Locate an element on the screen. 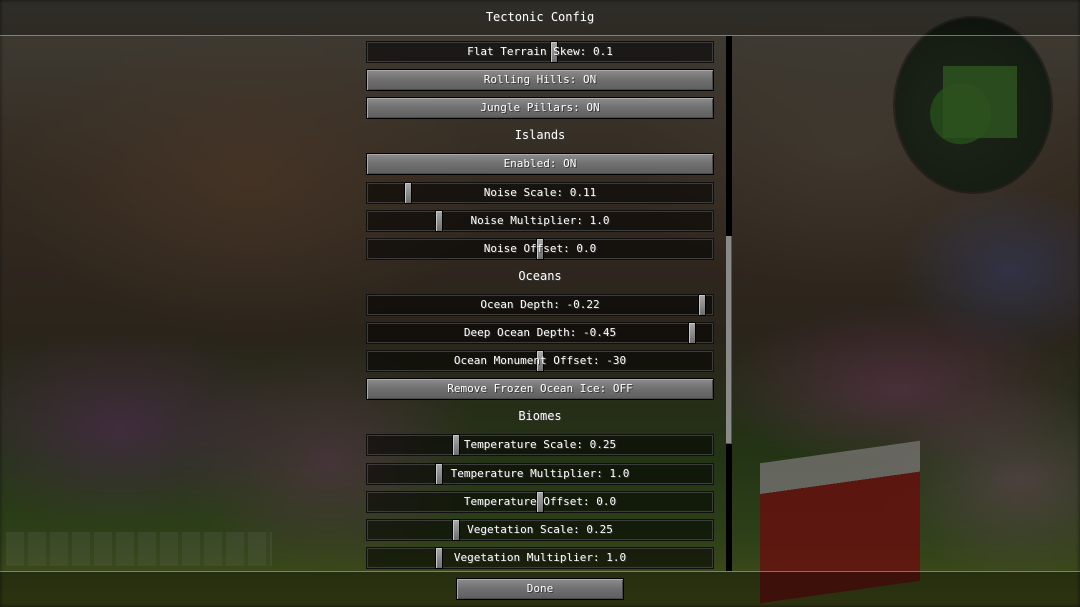 Image resolution: width=1080 pixels, height=607 pixels. option-slider: Ocean Depth: -0.22 is located at coordinates (540, 304).